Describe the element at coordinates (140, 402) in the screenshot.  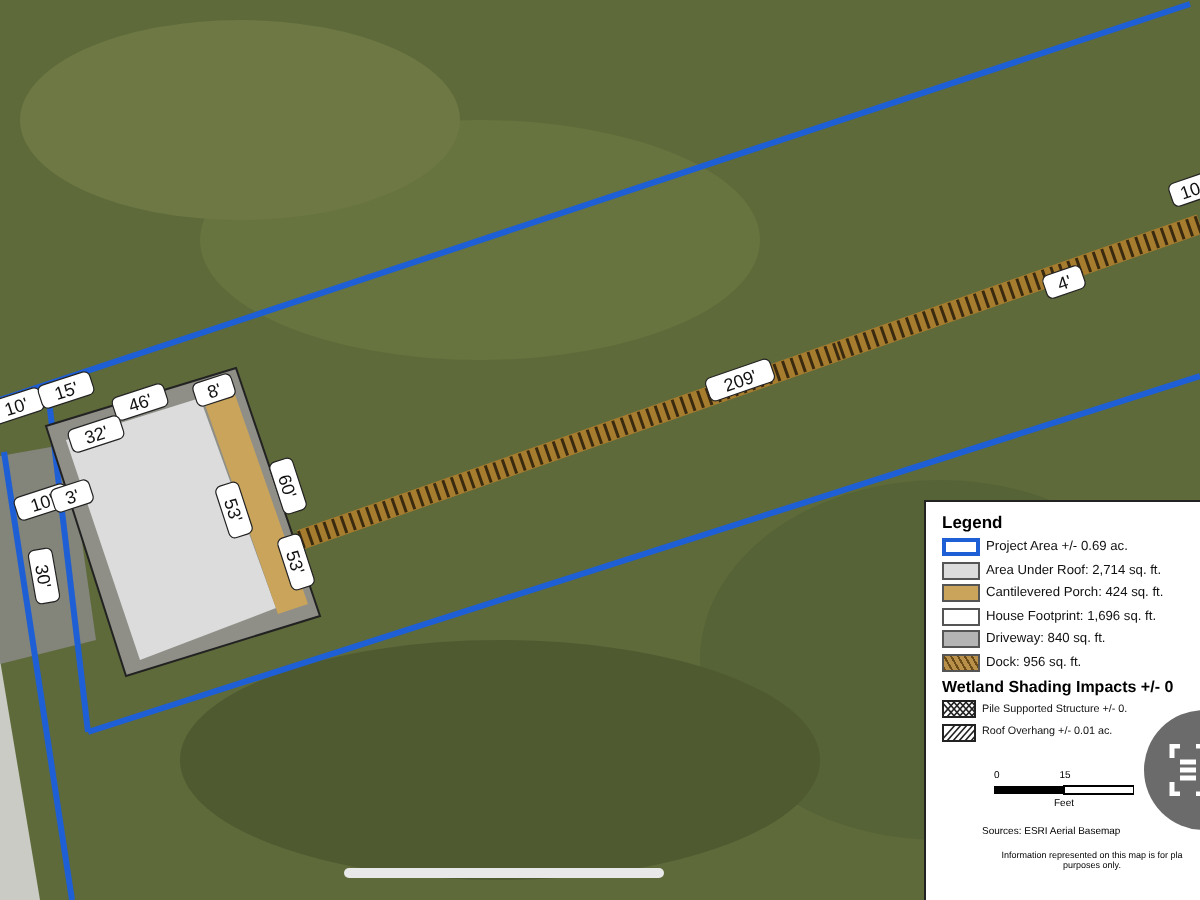
I see `dimension-label: 46'` at that location.